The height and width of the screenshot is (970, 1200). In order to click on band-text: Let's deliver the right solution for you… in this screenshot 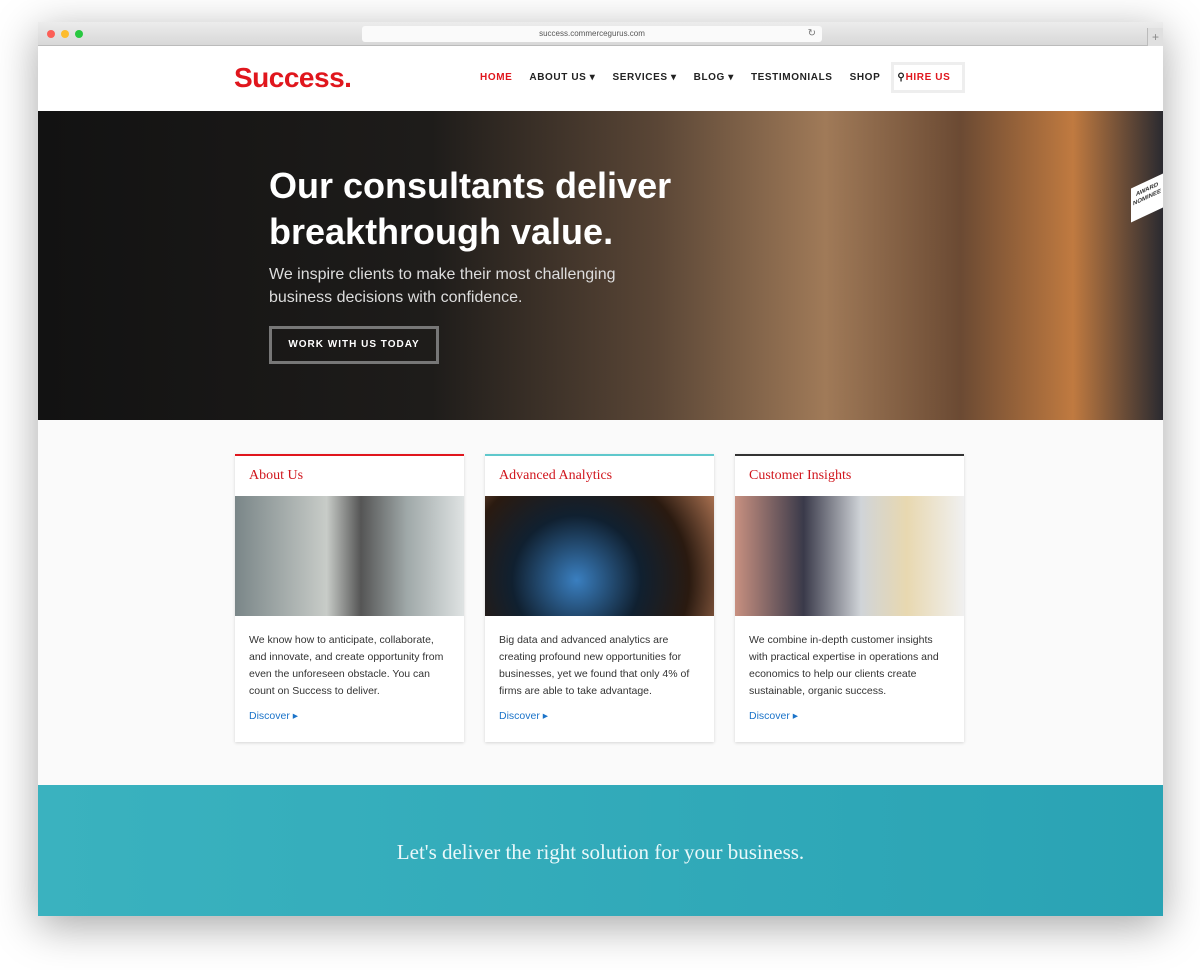, I will do `click(600, 852)`.